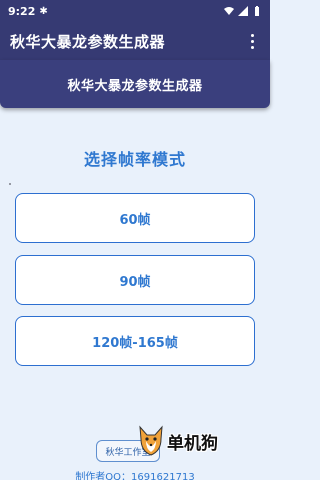 Image resolution: width=320 pixels, height=480 pixels. Describe the element at coordinates (135, 280) in the screenshot. I see `fps-90-button: 90帧` at that location.